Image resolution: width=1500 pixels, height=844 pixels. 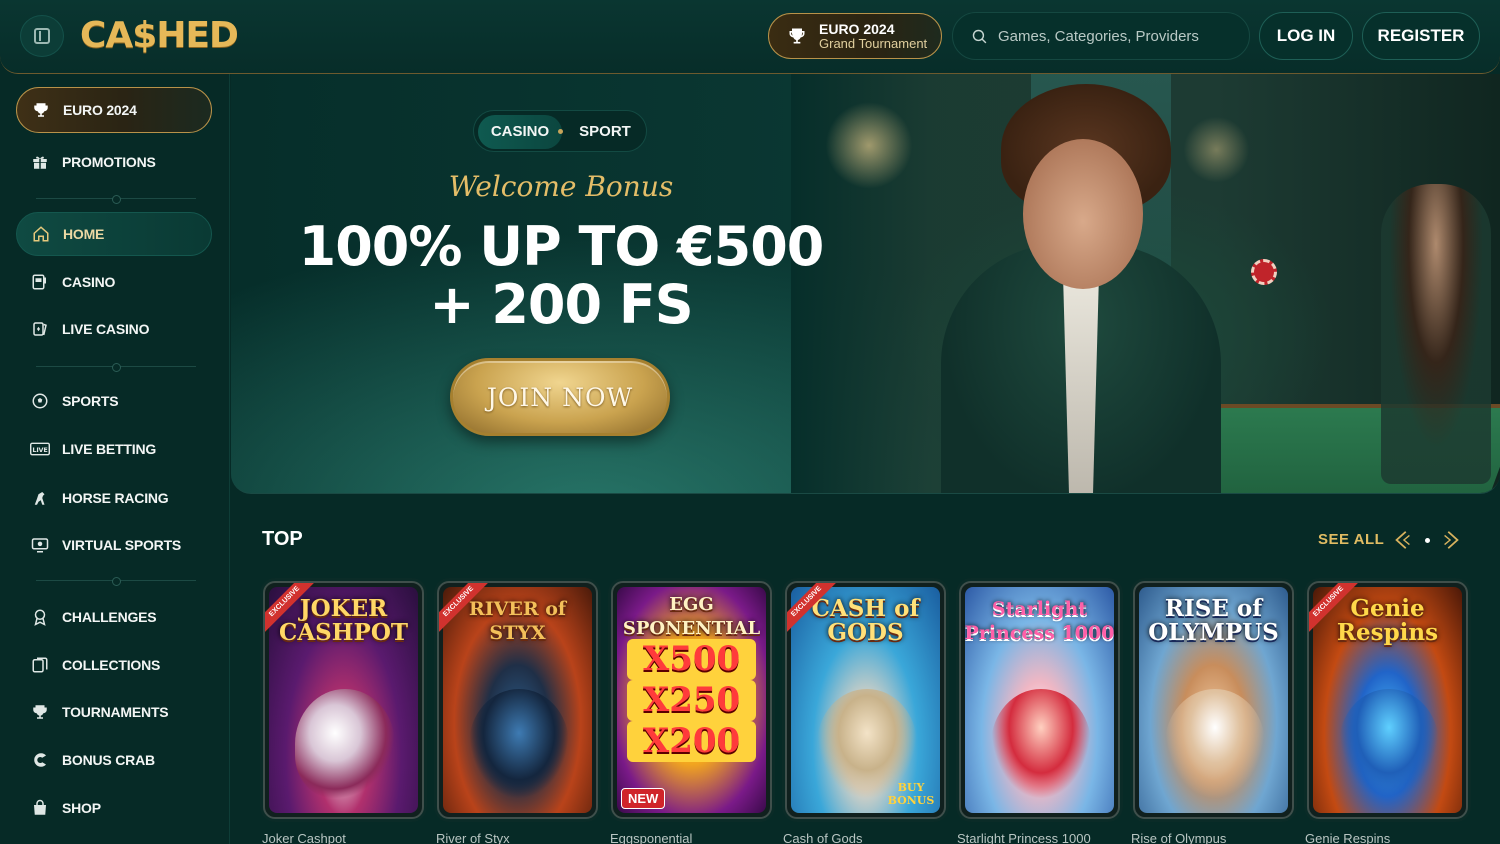 What do you see at coordinates (109, 162) in the screenshot?
I see `sidebar-item-label: PROMOTIONS` at bounding box center [109, 162].